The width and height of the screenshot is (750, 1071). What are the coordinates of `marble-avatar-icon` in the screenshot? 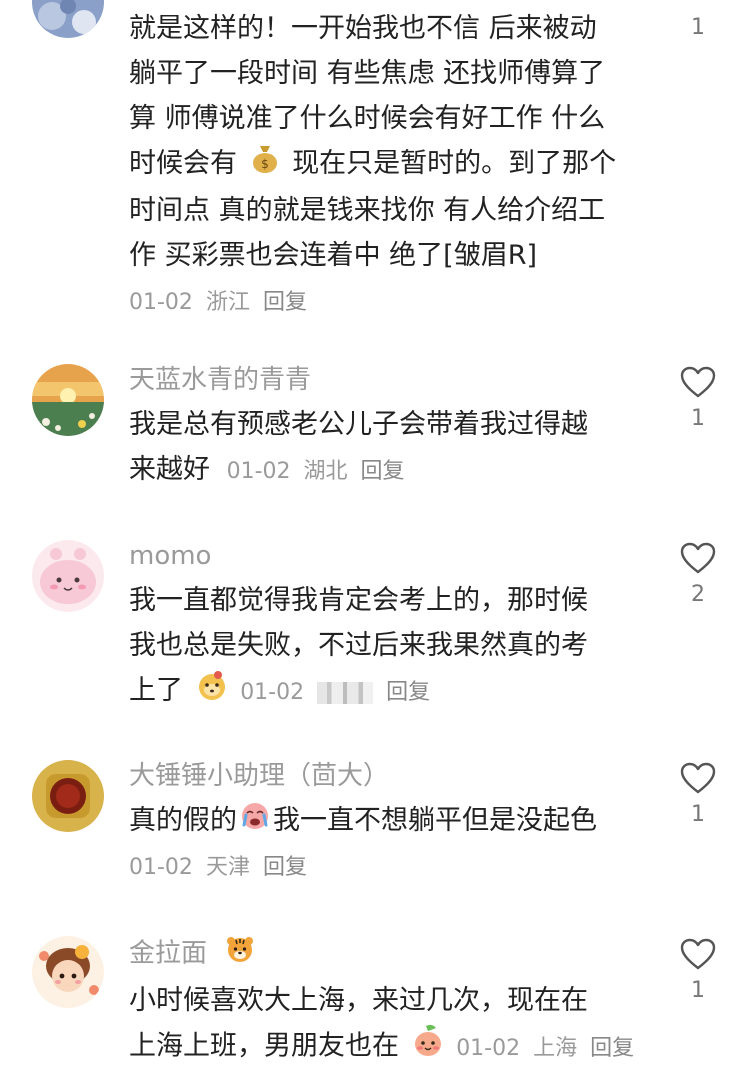 It's located at (68, 19).